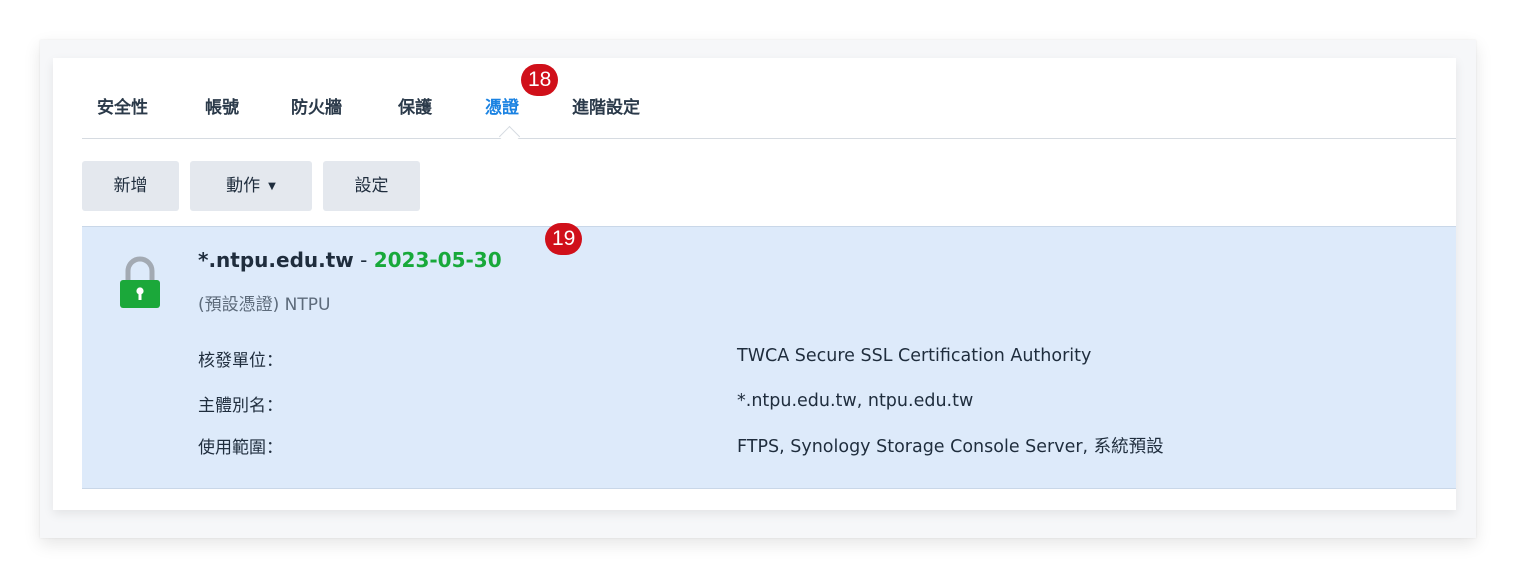 This screenshot has height=578, width=1516. I want to click on tab-certificate: 憑證, so click(502, 105).